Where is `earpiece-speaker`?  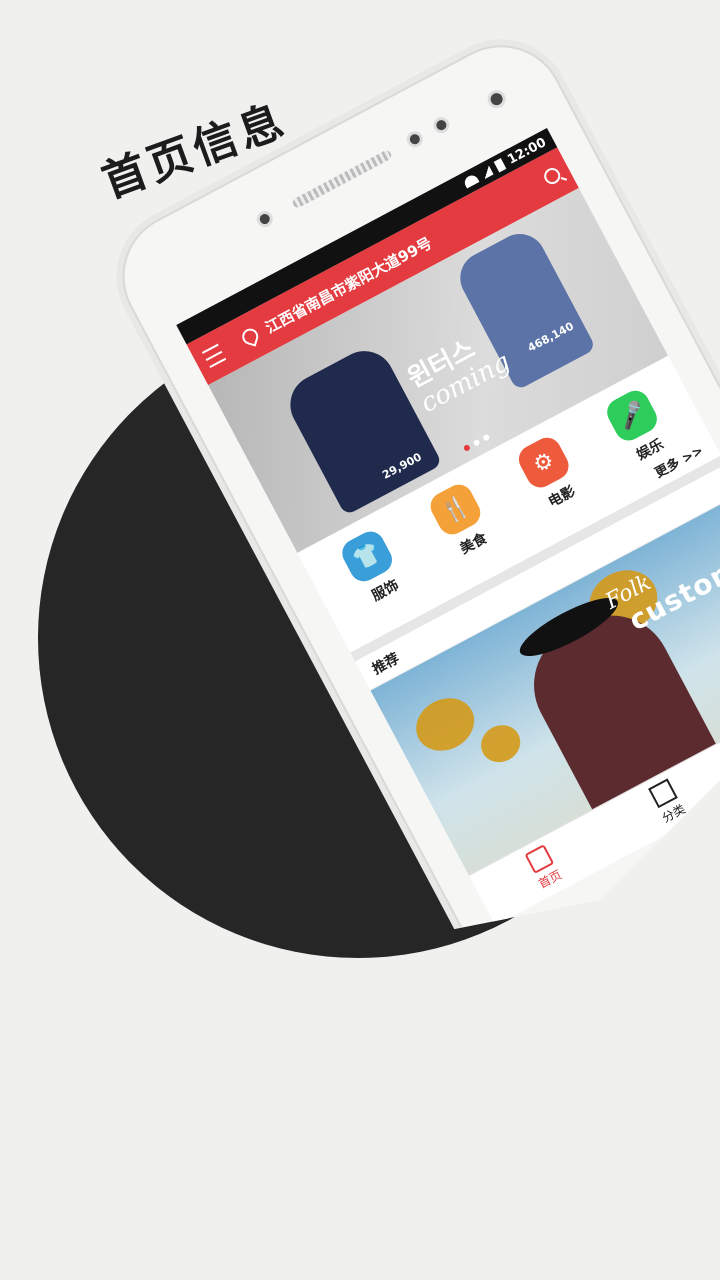 earpiece-speaker is located at coordinates (342, 179).